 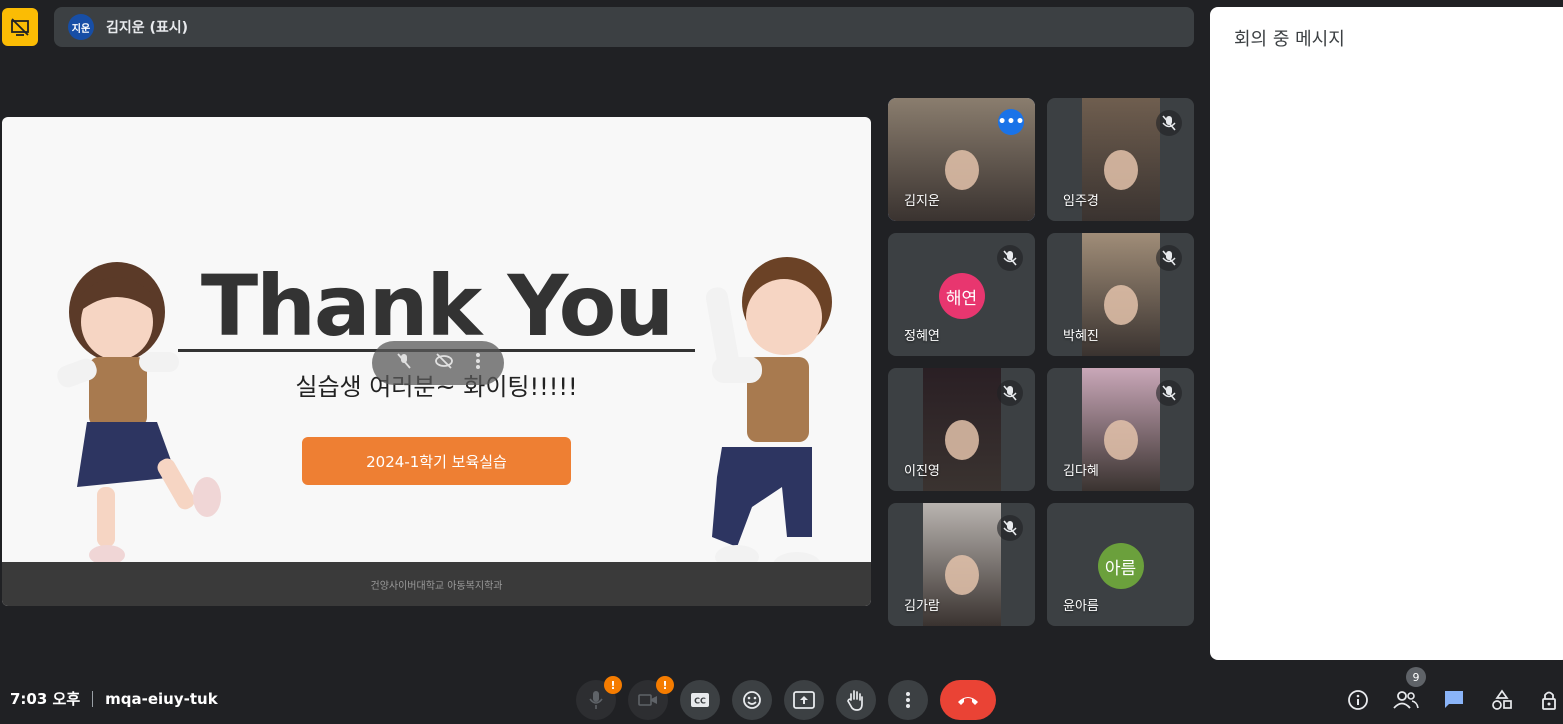 I want to click on present-to-all-icon, so click(x=804, y=700).